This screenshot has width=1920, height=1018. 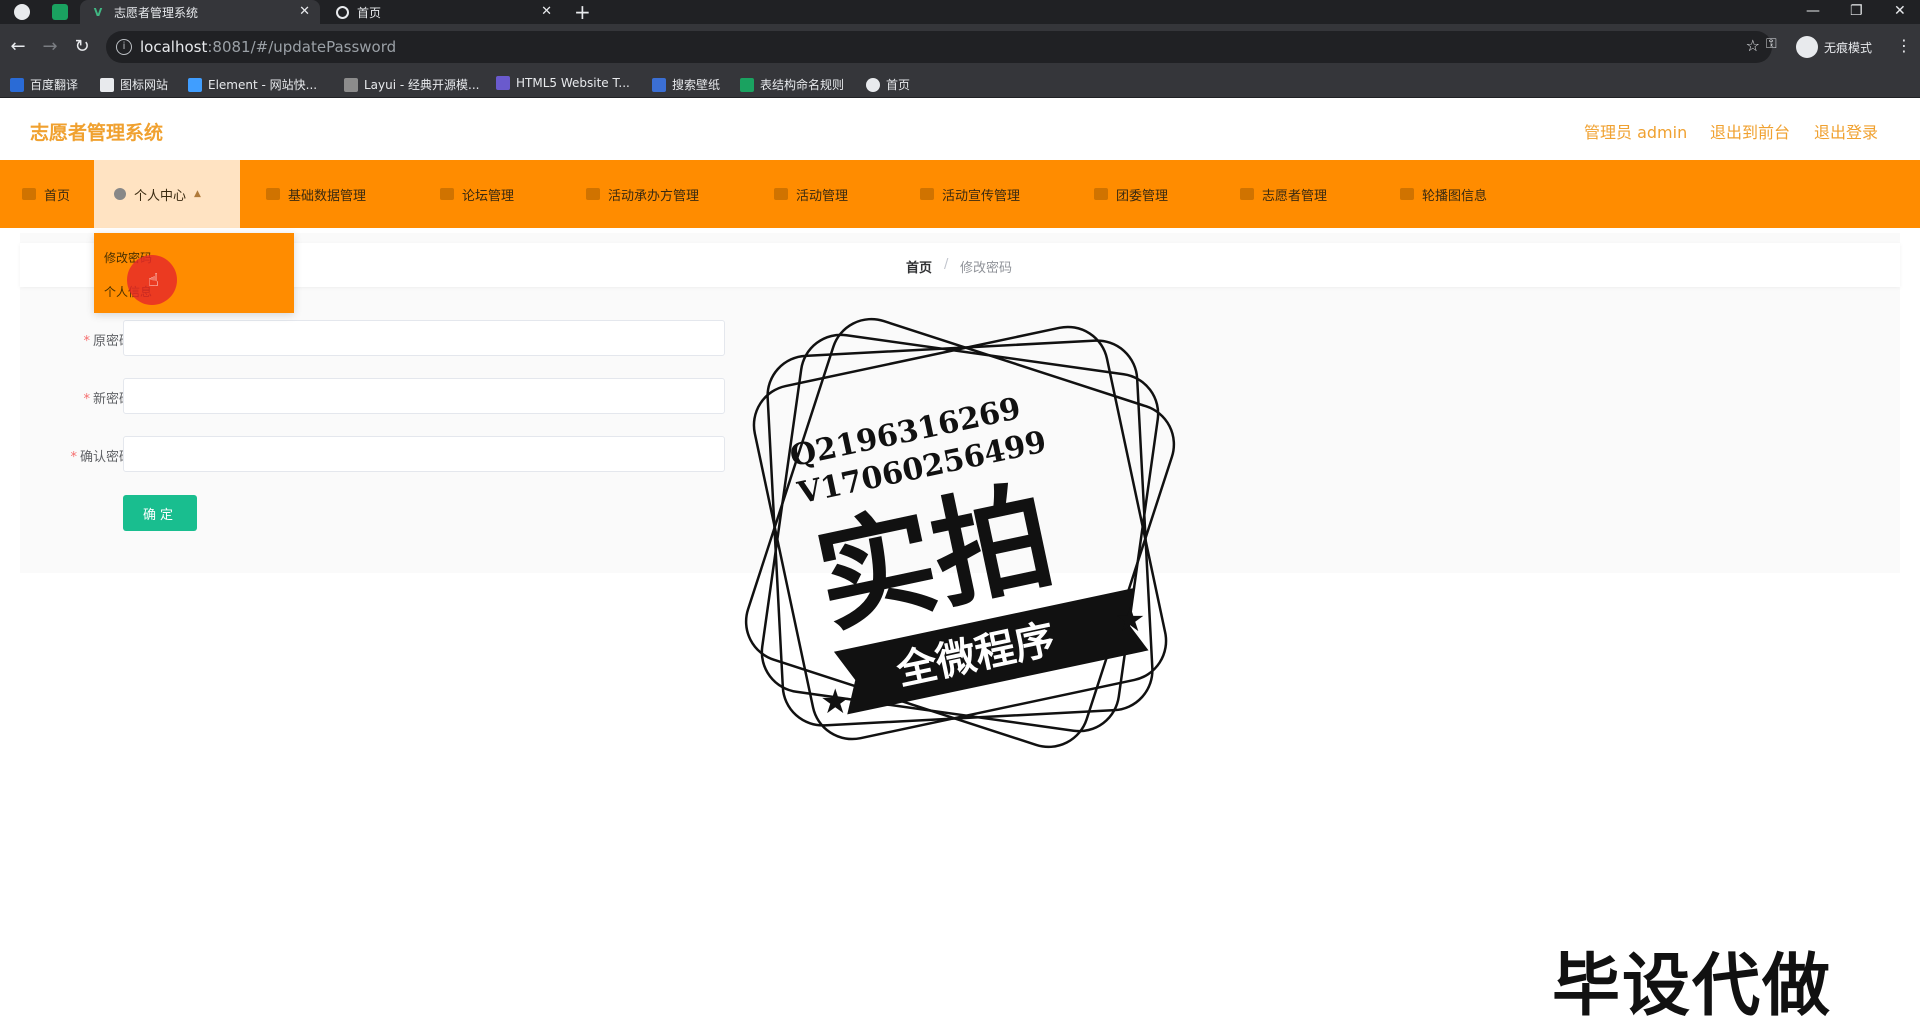 What do you see at coordinates (424, 454) in the screenshot?
I see `confirm-password-input` at bounding box center [424, 454].